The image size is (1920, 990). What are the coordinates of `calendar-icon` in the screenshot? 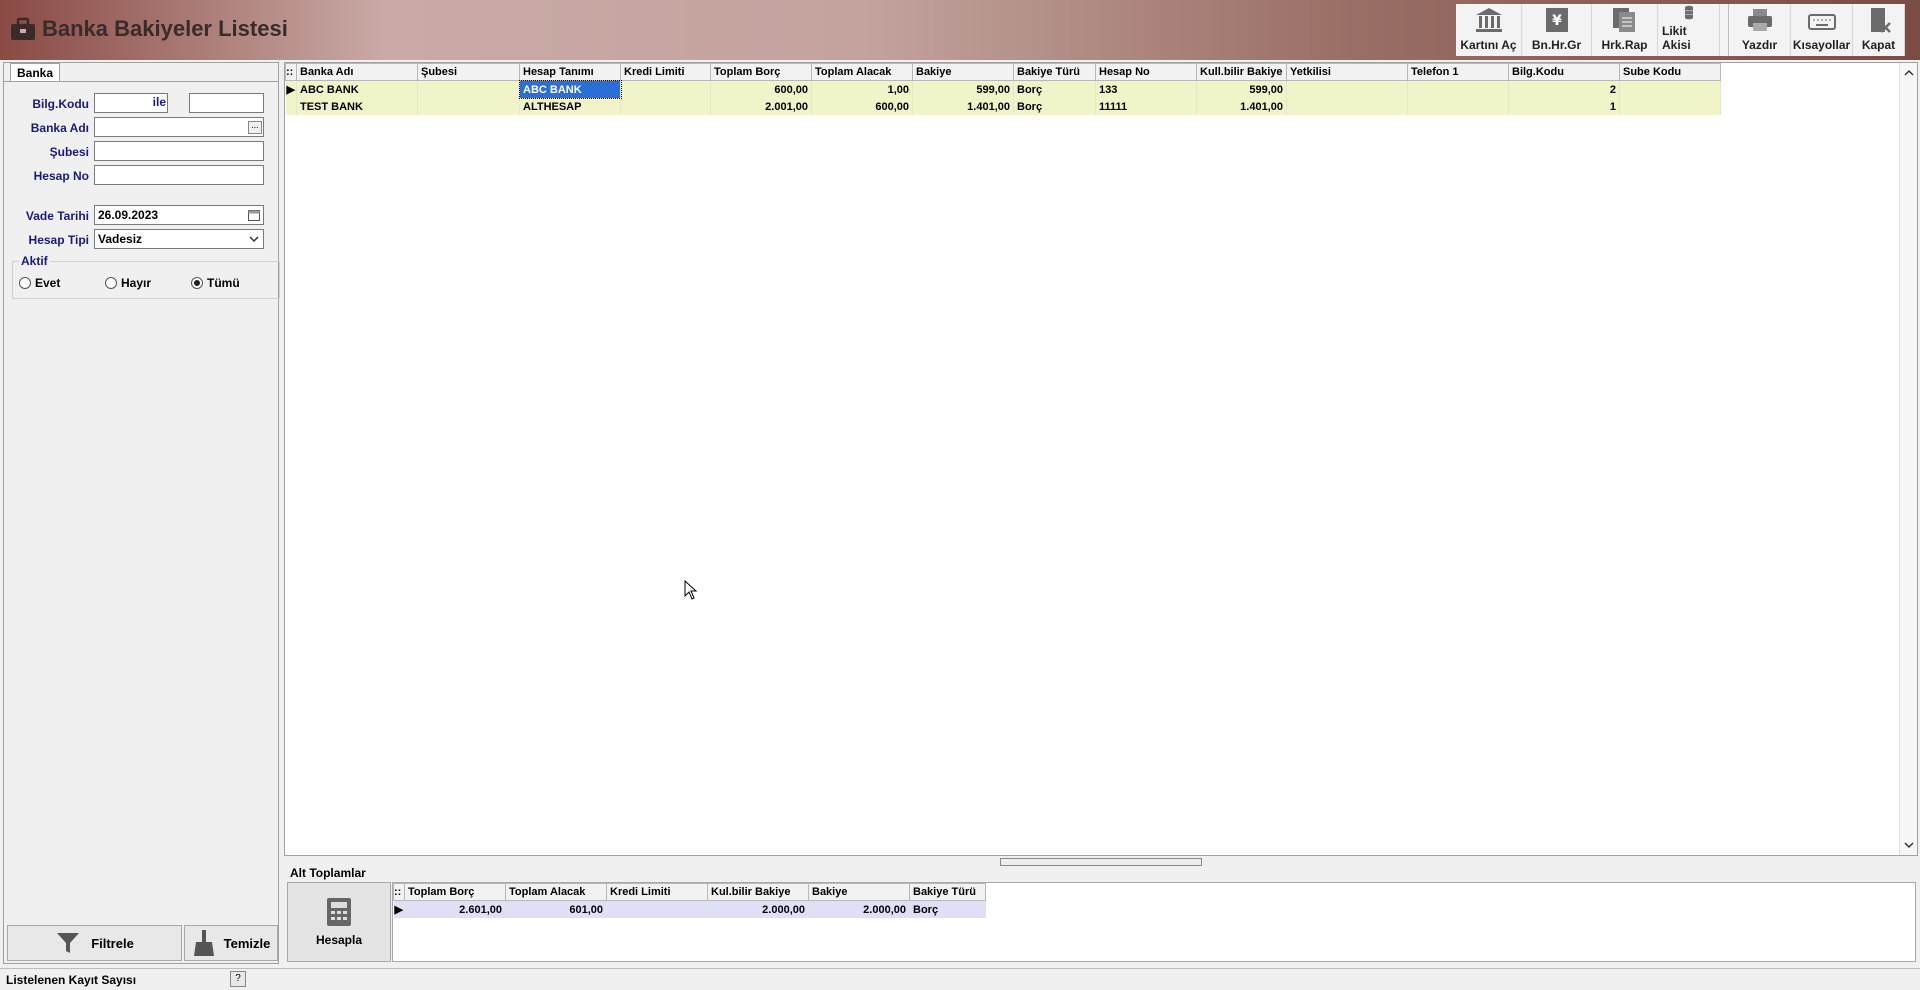 It's located at (254, 215).